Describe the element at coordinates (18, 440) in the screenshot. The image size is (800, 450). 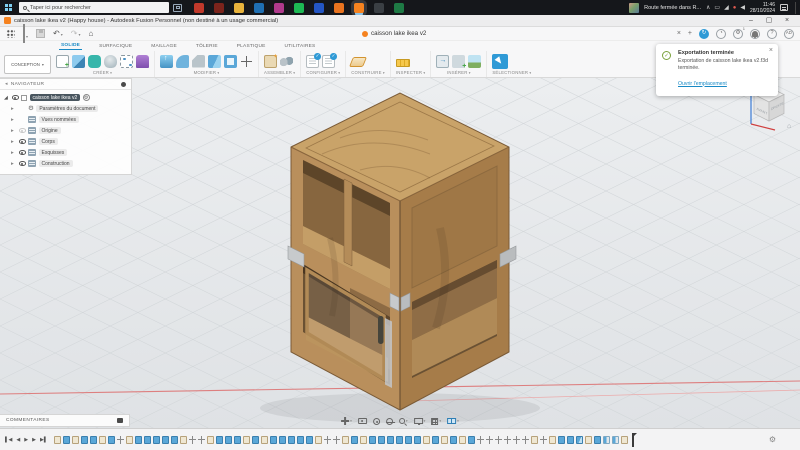
I see `step-back-icon: ◀` at that location.